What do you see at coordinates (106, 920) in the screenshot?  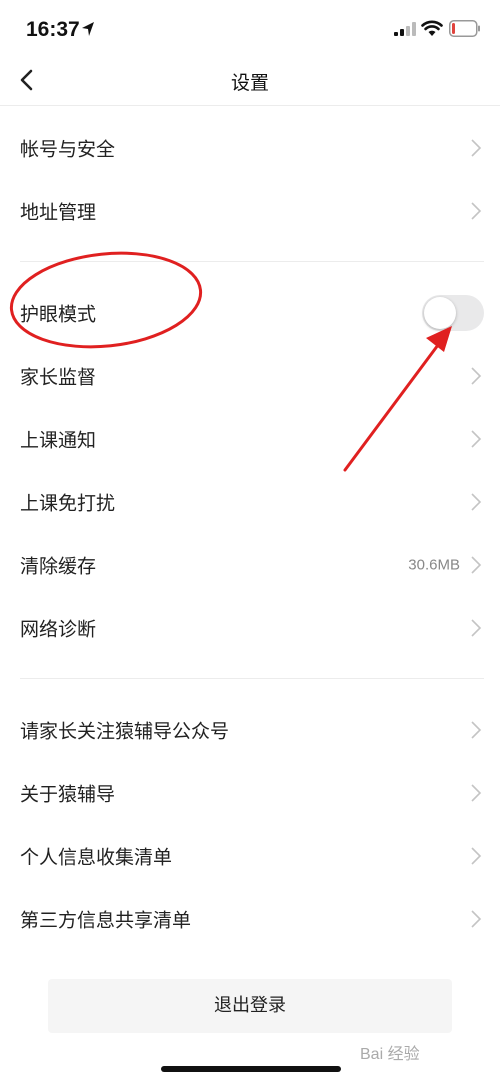 I see `settings-item-label: 第三方信息共享清单` at bounding box center [106, 920].